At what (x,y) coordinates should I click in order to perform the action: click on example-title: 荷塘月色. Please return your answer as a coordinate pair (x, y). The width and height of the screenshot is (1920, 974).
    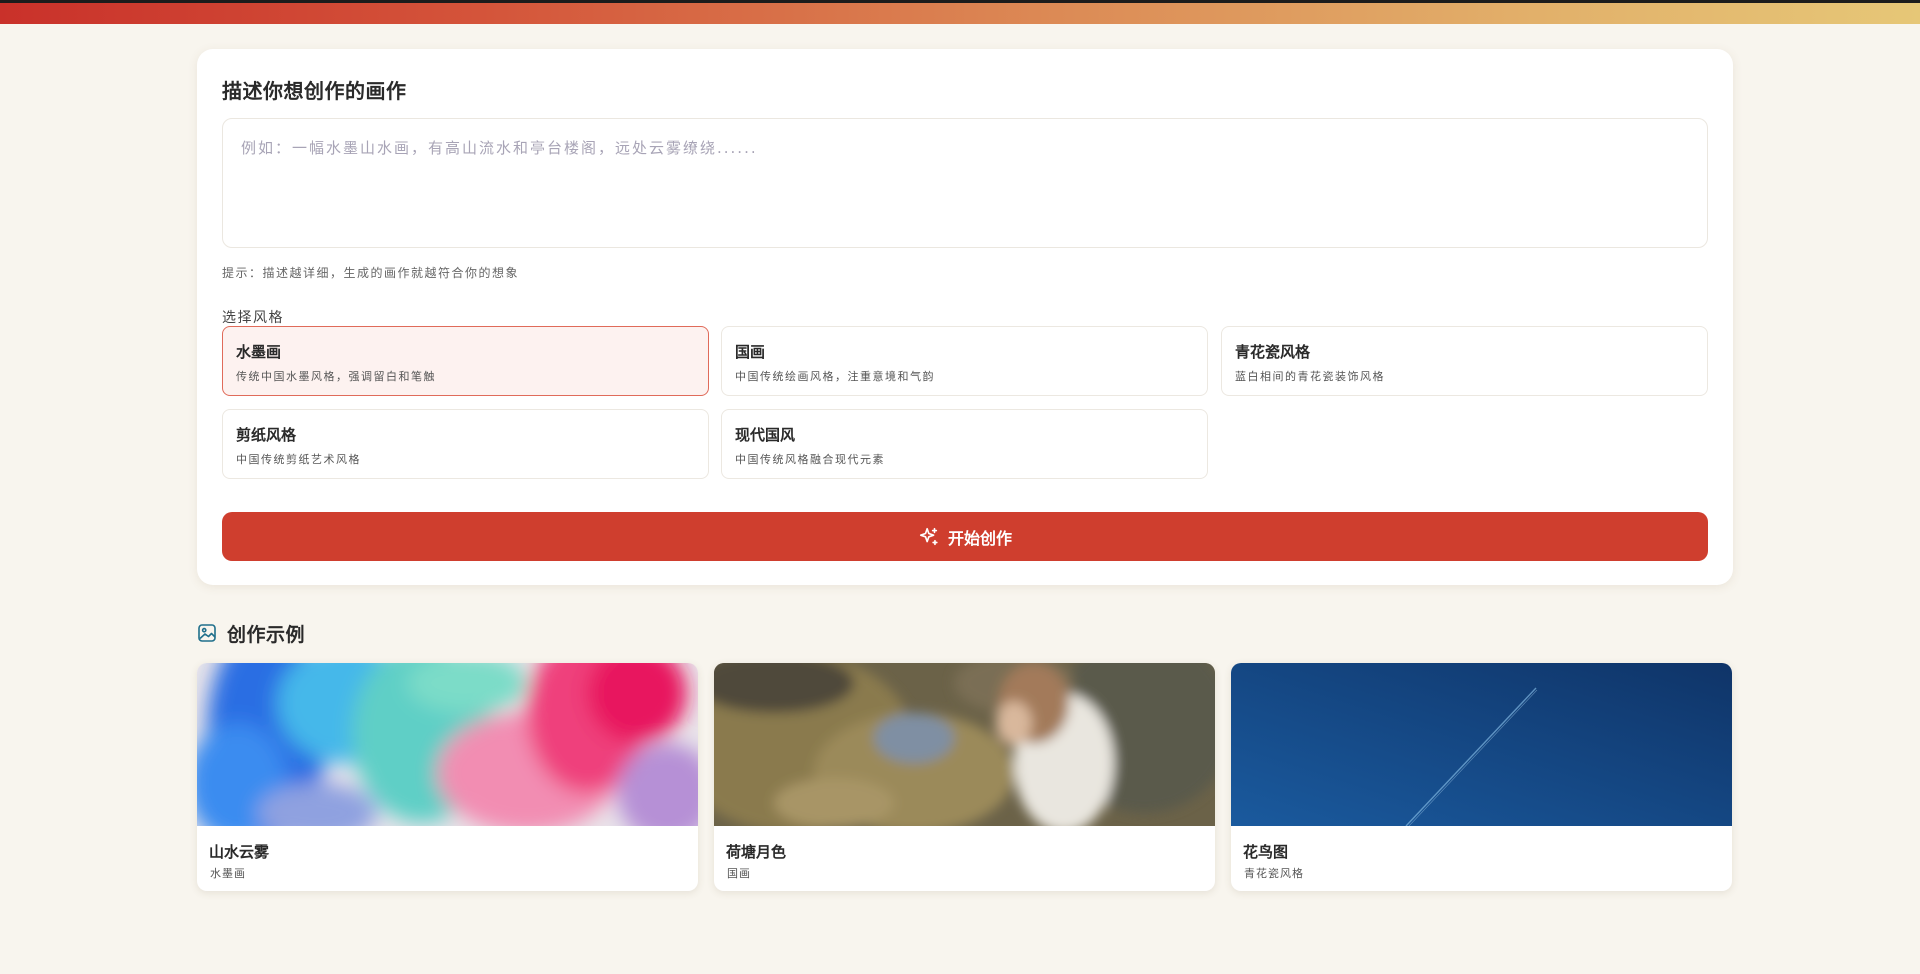
    Looking at the image, I should click on (756, 852).